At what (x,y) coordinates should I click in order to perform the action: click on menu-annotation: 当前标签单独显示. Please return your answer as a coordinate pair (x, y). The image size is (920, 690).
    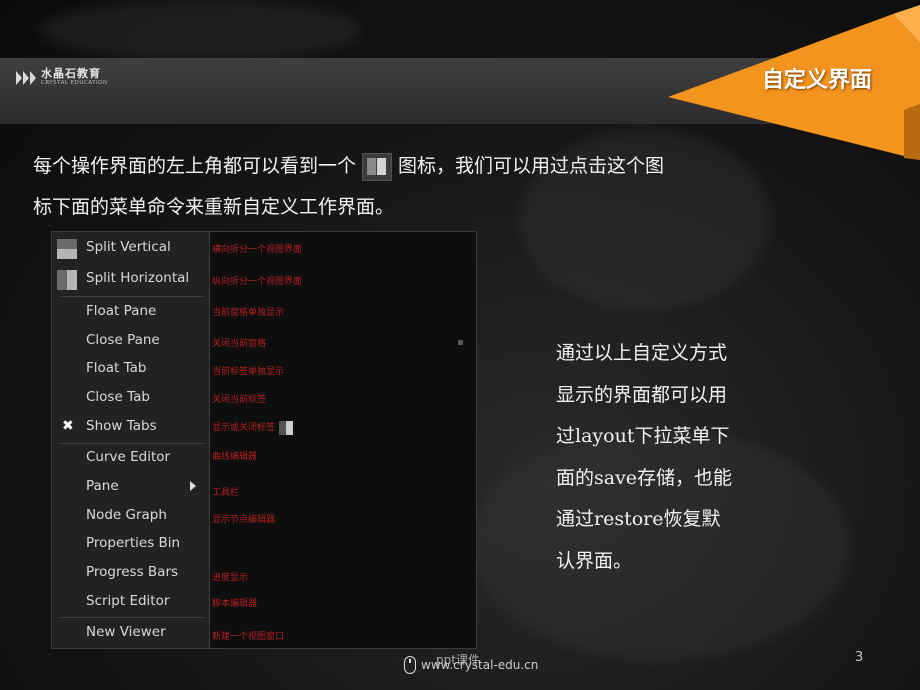
    Looking at the image, I should click on (248, 372).